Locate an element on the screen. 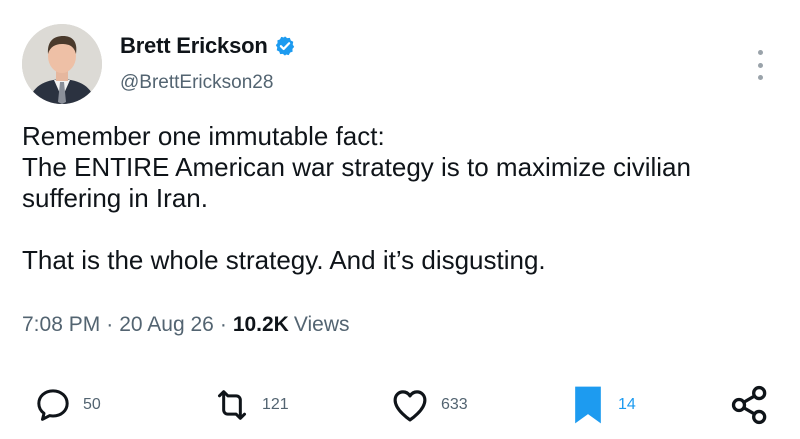  views-label: Views is located at coordinates (321, 324).